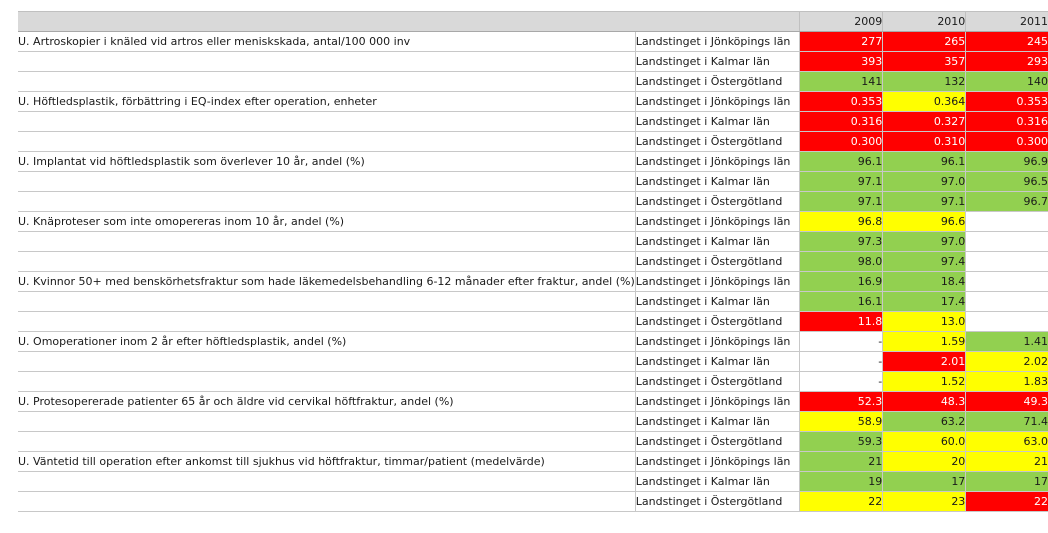 The height and width of the screenshot is (533, 1048). I want to click on value-cell-2010: 60.0, so click(924, 441).